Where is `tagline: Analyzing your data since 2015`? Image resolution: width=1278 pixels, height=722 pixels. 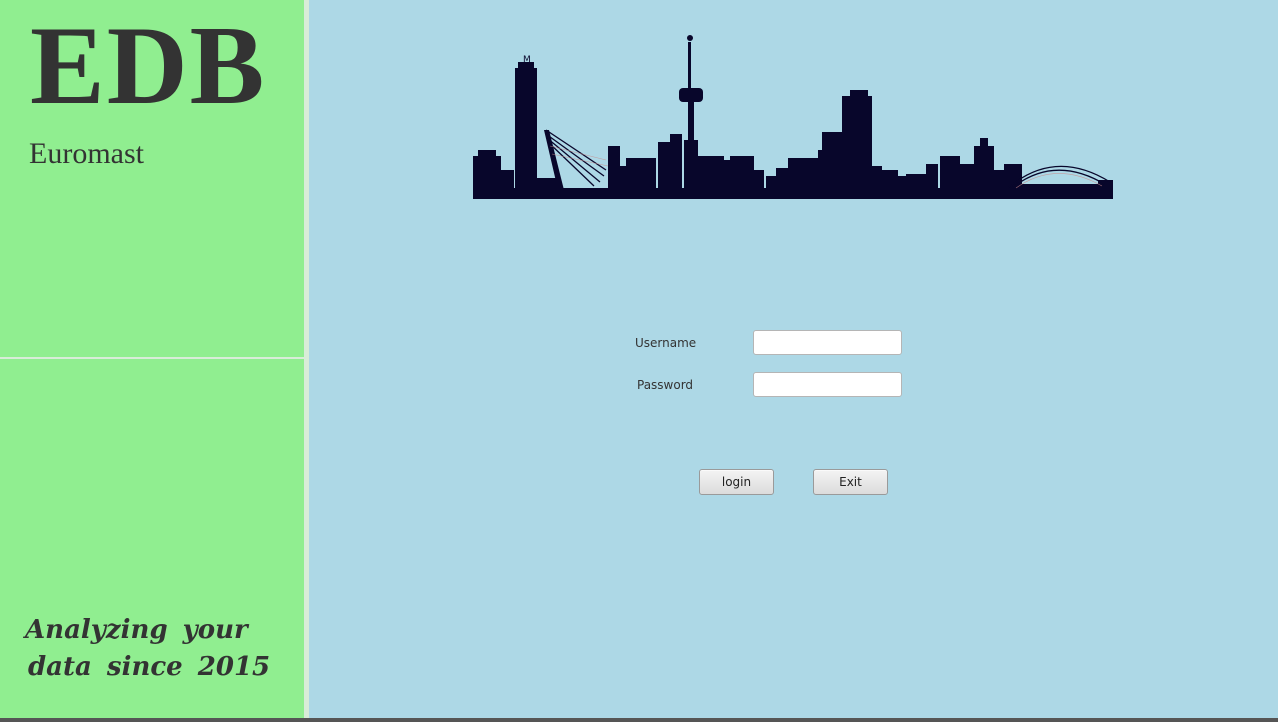 tagline: Analyzing your data since 2015 is located at coordinates (160, 649).